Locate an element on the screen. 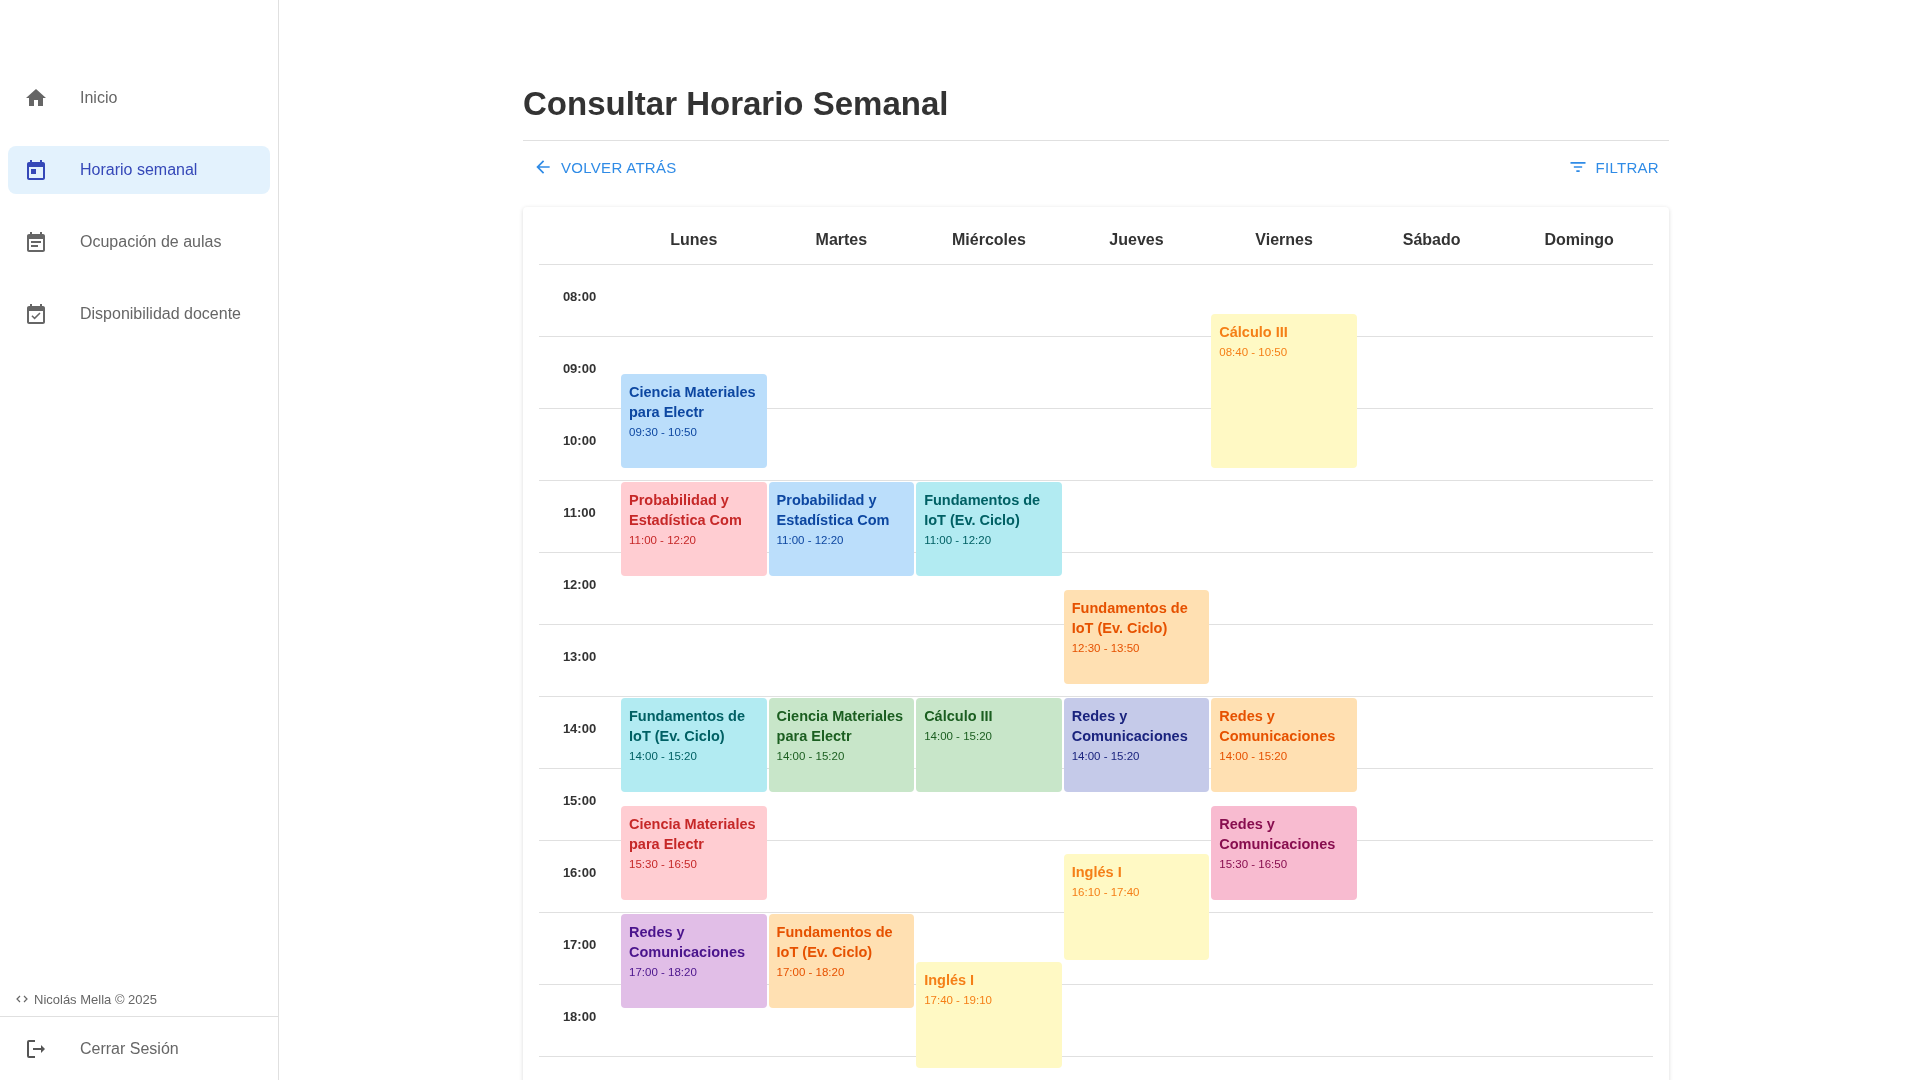 The width and height of the screenshot is (1920, 1080). copyright-text: Nicolás Mella © 2025 is located at coordinates (96, 999).